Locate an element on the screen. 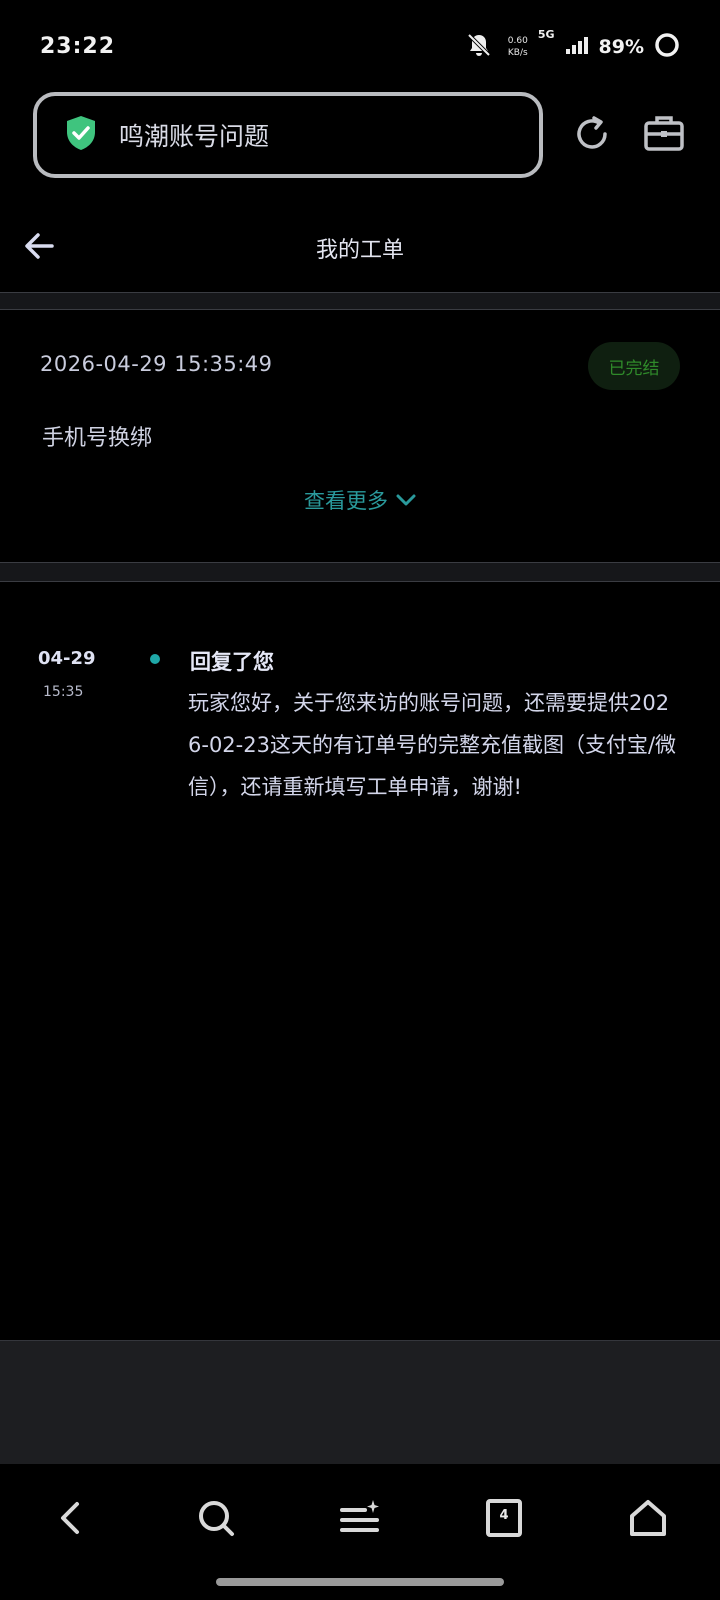 This screenshot has width=720, height=1600. browser-bar: 鸣潮账号问题 is located at coordinates (360, 137).